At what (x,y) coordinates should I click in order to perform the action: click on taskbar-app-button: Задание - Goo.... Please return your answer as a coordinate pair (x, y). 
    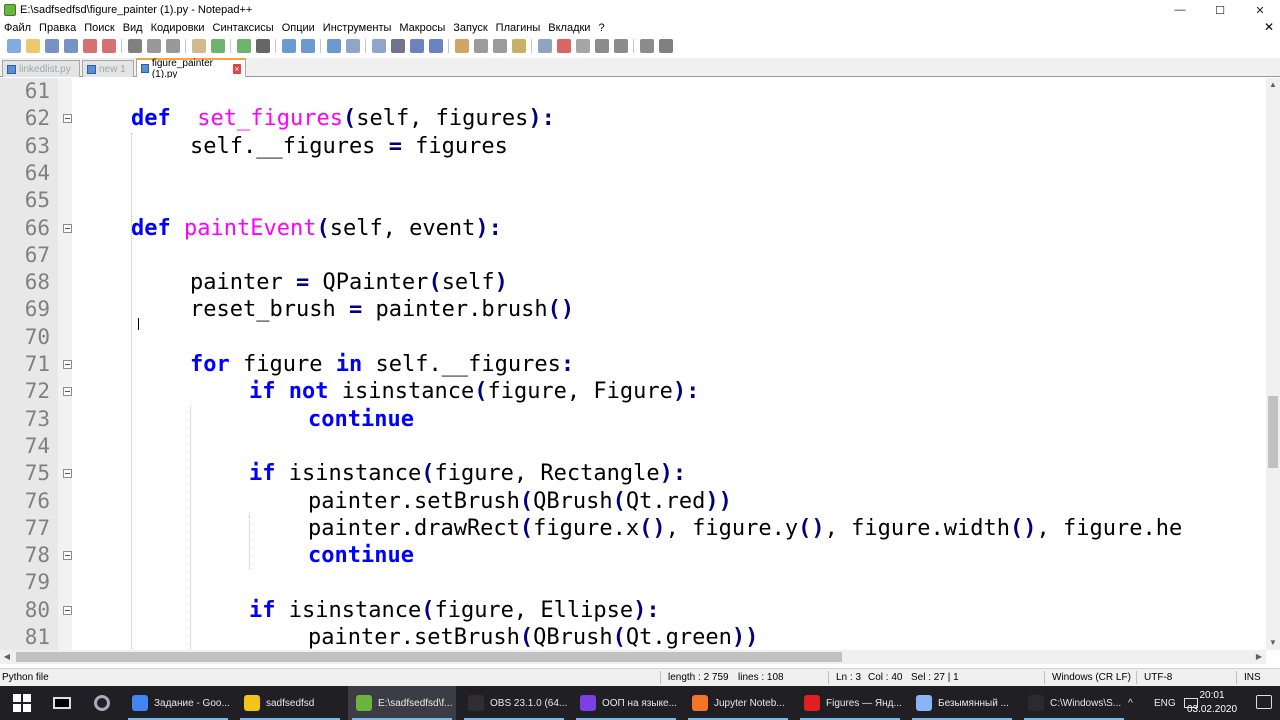
    Looking at the image, I should click on (178, 703).